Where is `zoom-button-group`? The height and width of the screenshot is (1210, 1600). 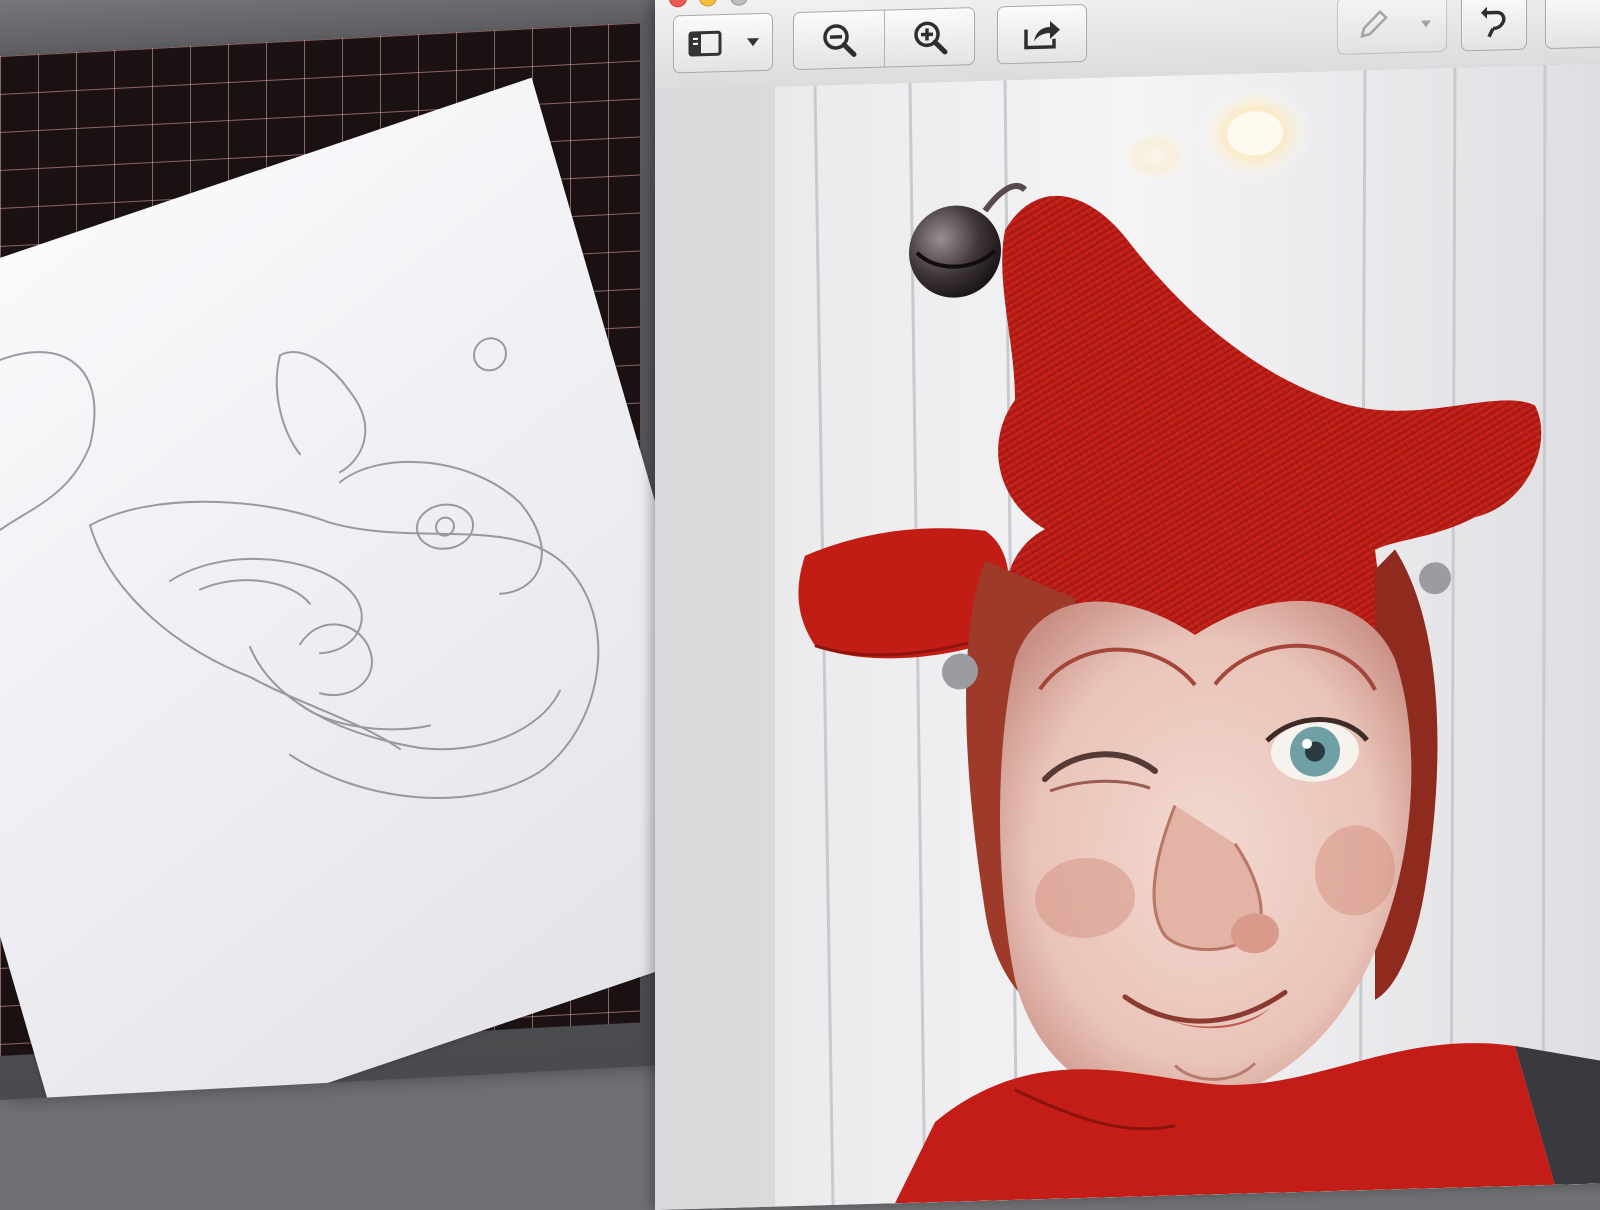
zoom-button-group is located at coordinates (884, 38).